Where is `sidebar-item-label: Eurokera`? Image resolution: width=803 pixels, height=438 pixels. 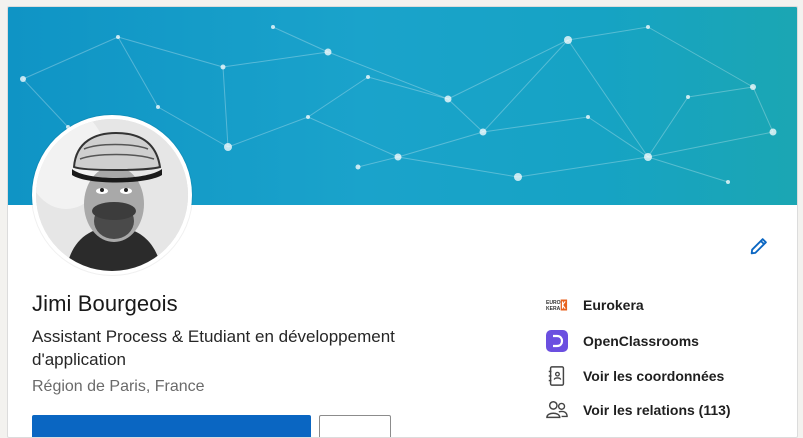
sidebar-item-label: Eurokera is located at coordinates (613, 305).